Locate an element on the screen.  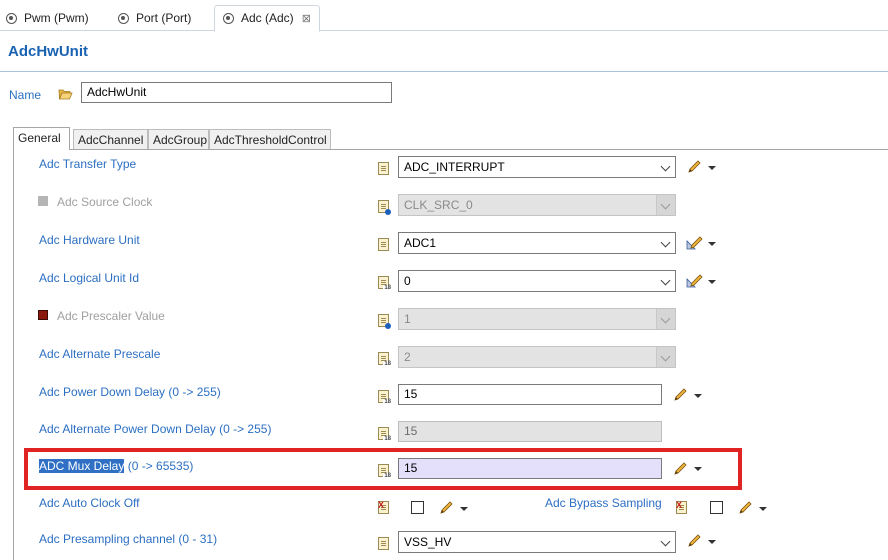
page-title: AdcHwUnit is located at coordinates (48, 51).